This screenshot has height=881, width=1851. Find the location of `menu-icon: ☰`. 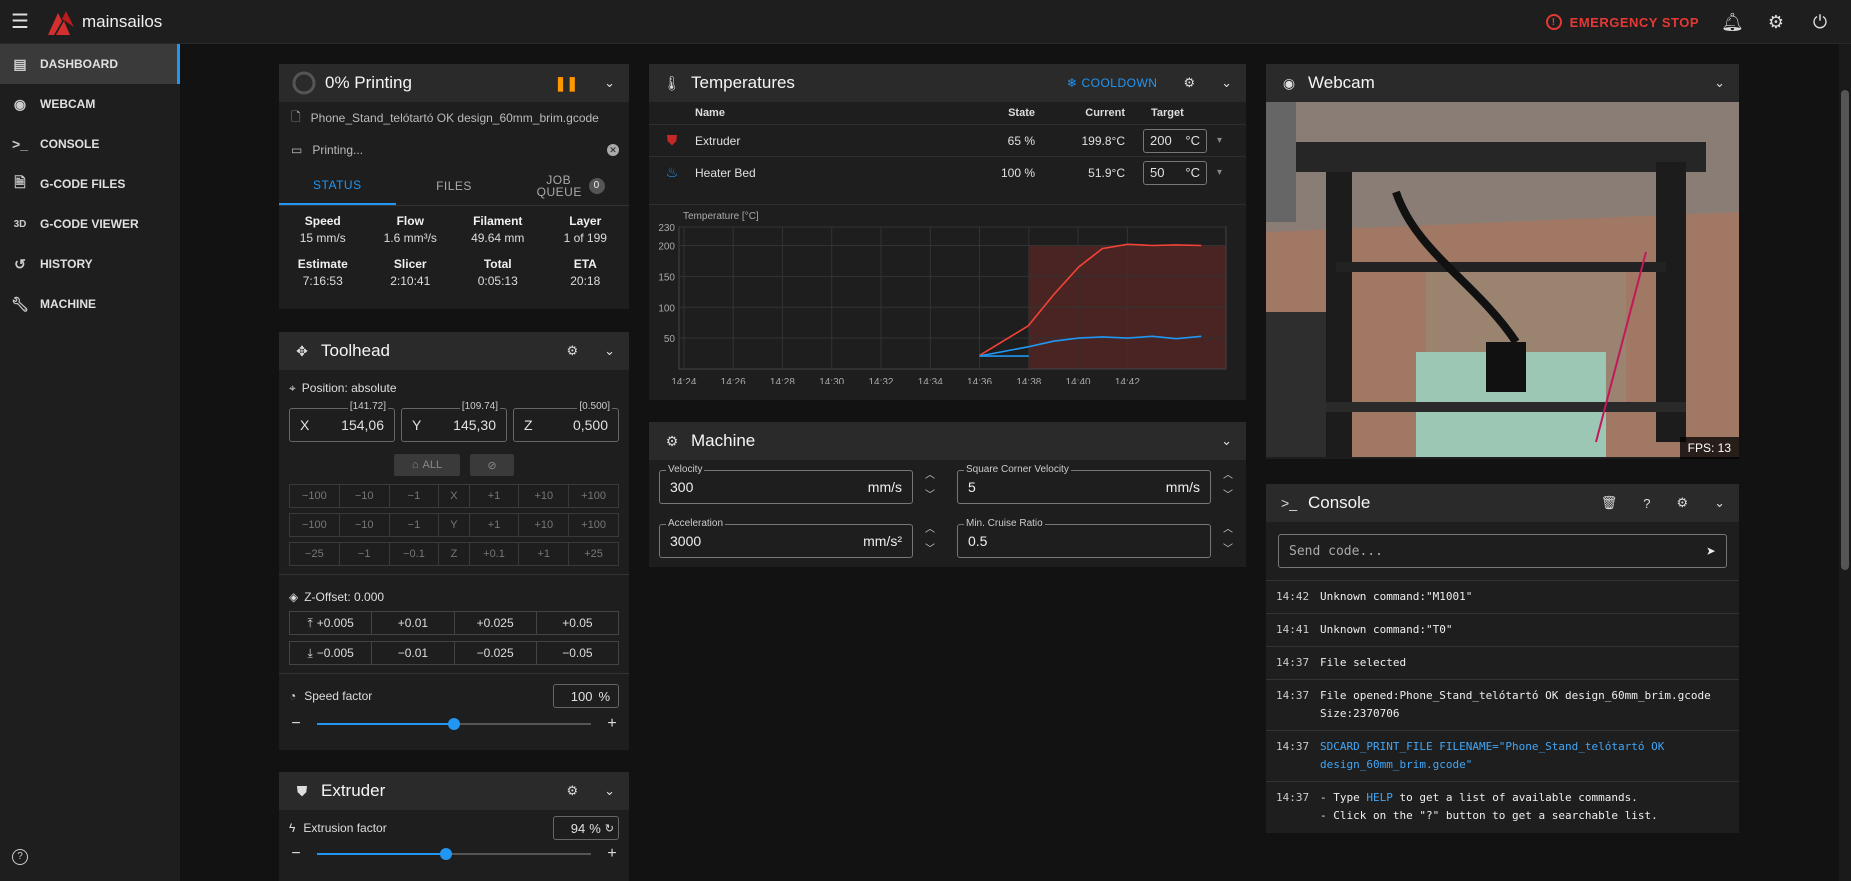

menu-icon: ☰ is located at coordinates (20, 22).